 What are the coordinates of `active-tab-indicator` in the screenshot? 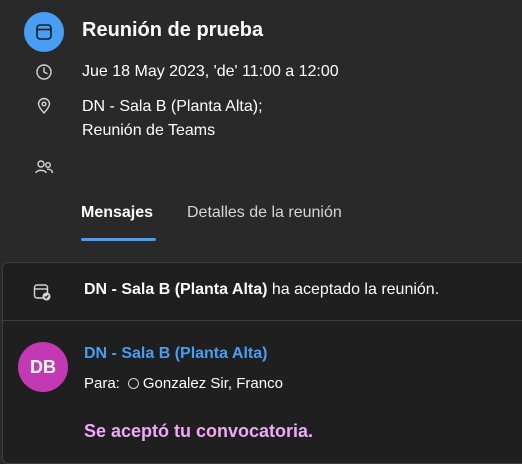 It's located at (118, 239).